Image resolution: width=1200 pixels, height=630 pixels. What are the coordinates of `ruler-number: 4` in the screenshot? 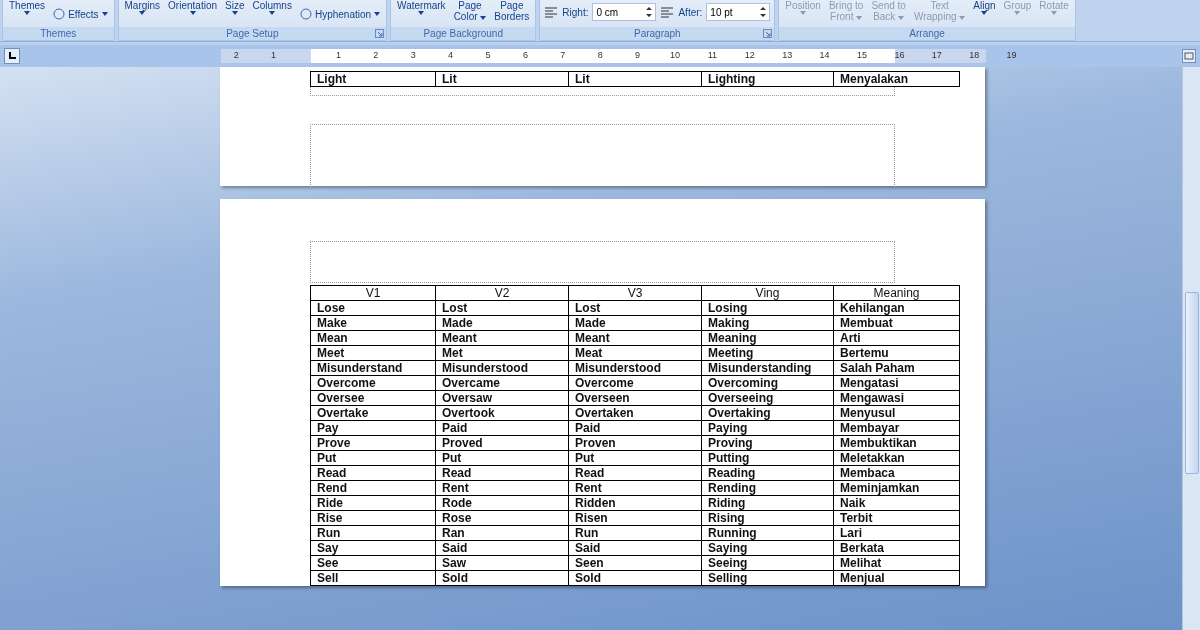 It's located at (451, 55).